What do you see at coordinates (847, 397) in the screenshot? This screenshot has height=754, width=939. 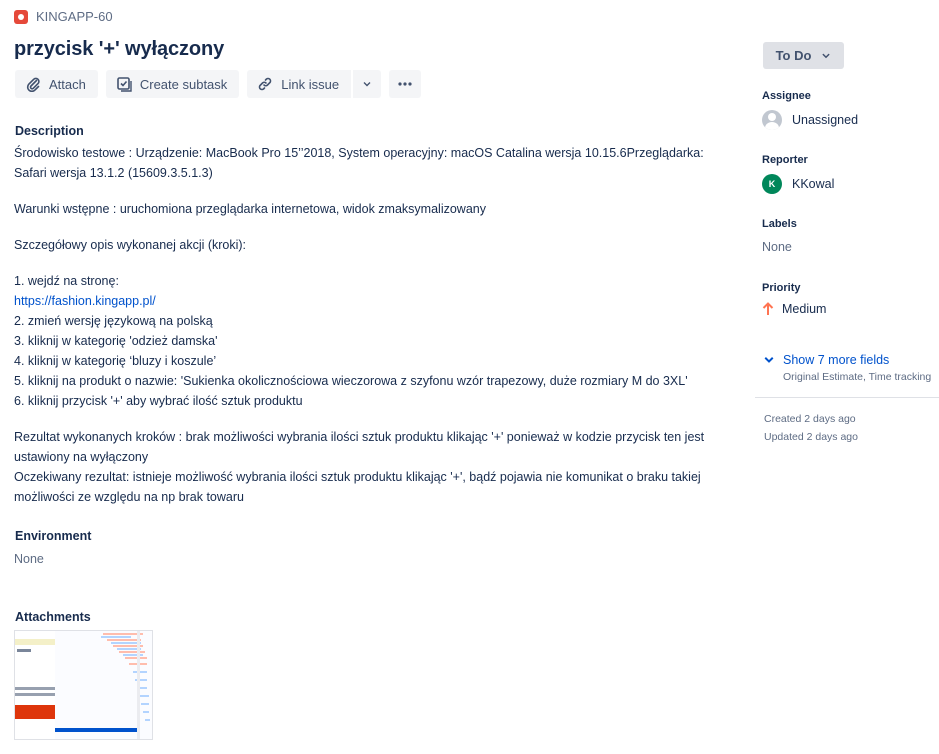 I see `sidebar-divider` at bounding box center [847, 397].